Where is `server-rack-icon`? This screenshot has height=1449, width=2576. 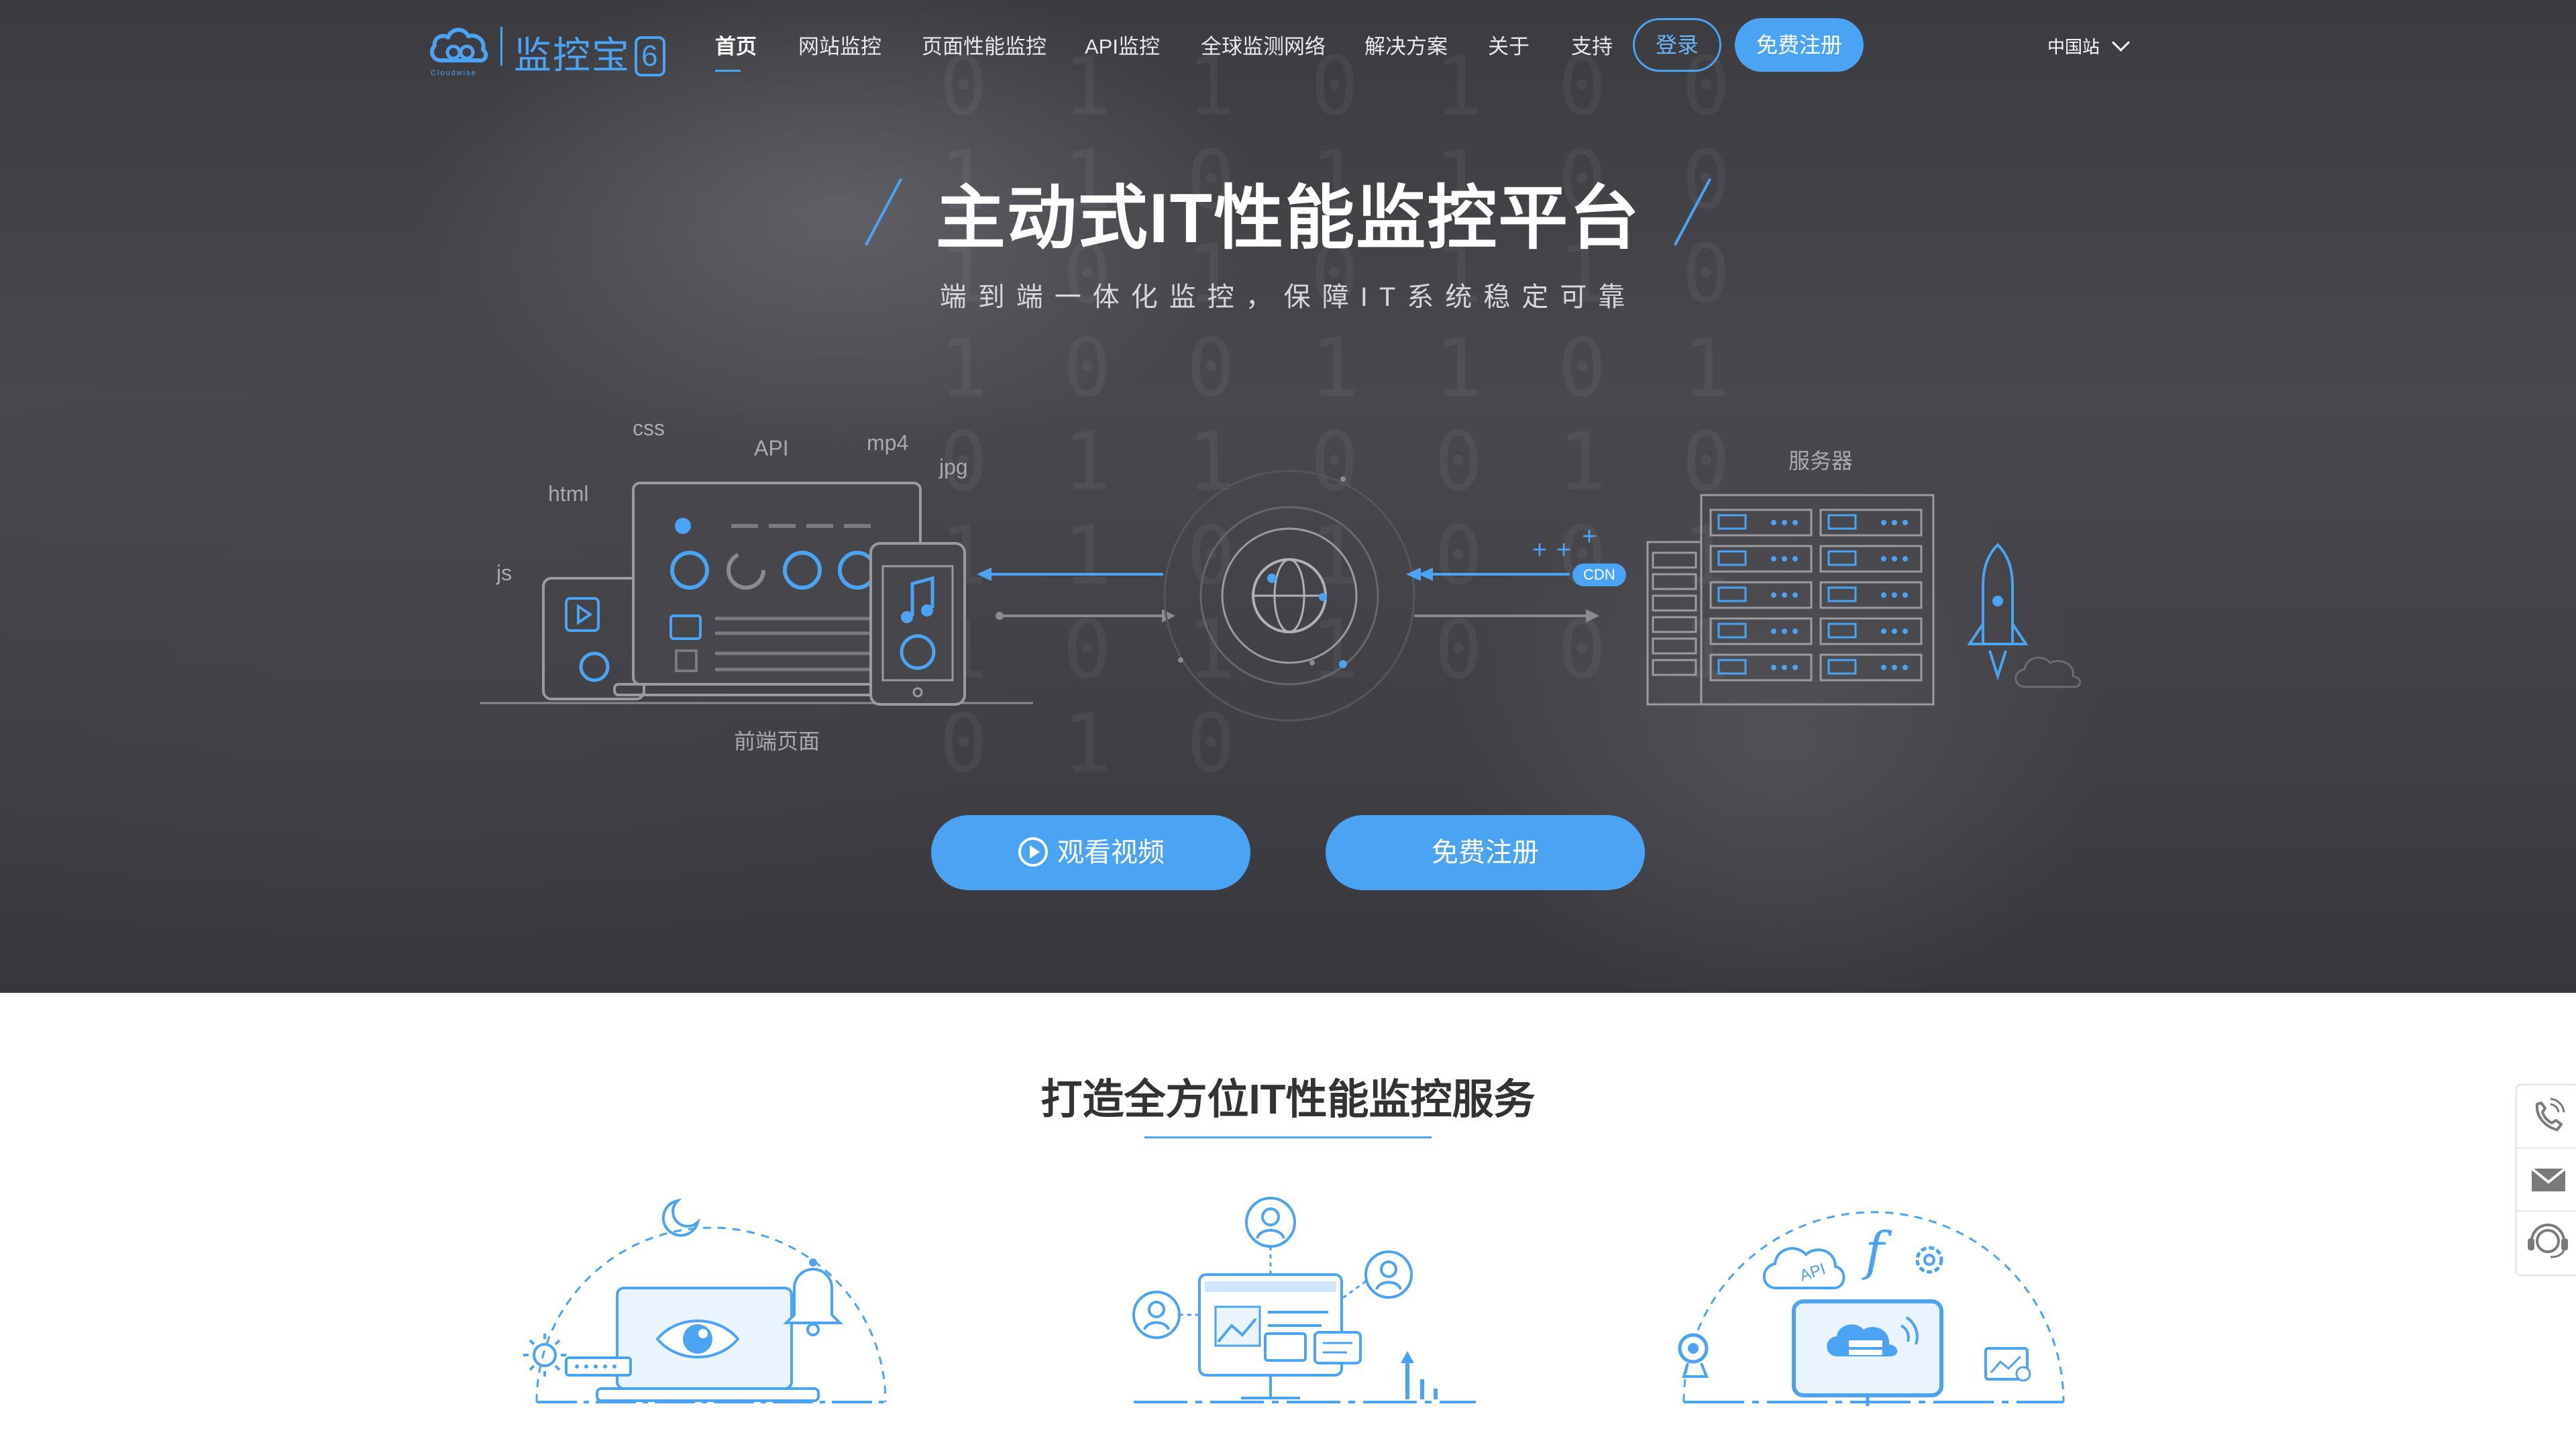 server-rack-icon is located at coordinates (1790, 600).